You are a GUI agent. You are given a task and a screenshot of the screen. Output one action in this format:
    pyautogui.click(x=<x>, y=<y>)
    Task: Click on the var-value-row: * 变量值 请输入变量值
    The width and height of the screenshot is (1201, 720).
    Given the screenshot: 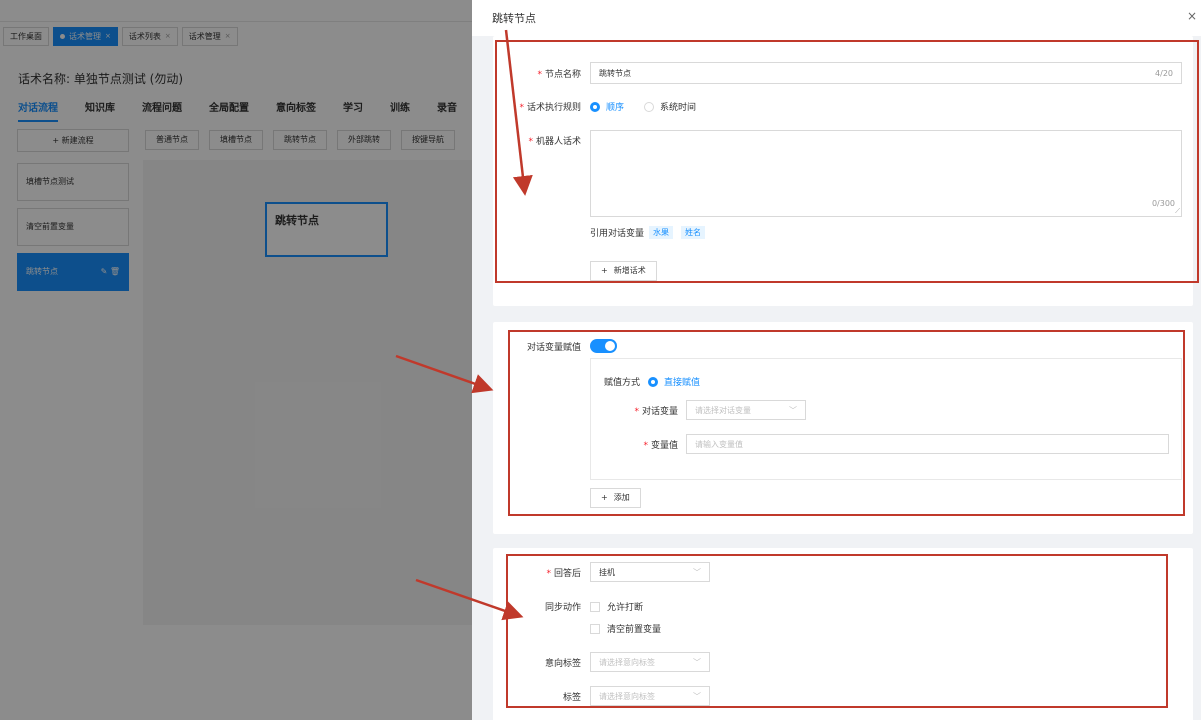 What is the action you would take?
    pyautogui.click(x=880, y=444)
    